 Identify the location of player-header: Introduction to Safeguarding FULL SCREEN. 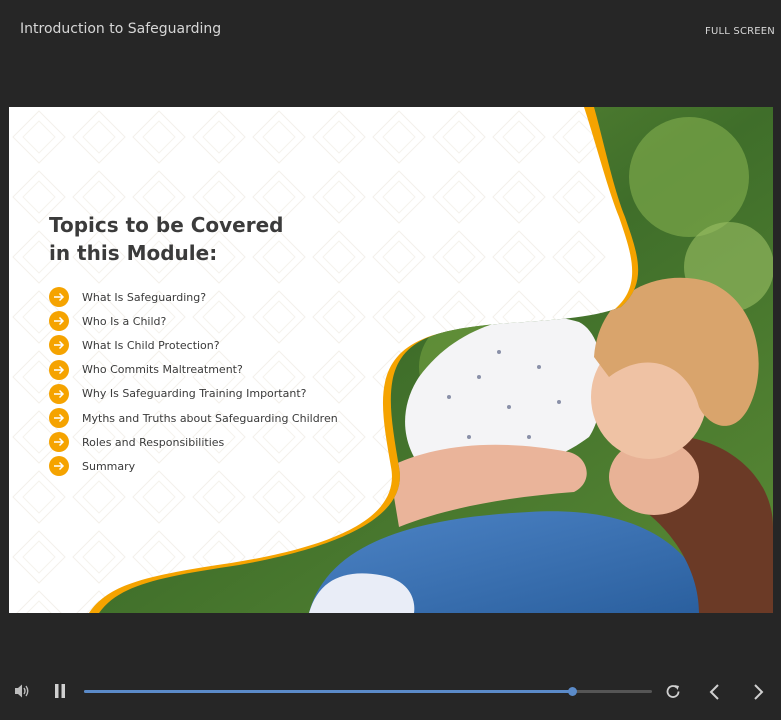
(390, 30).